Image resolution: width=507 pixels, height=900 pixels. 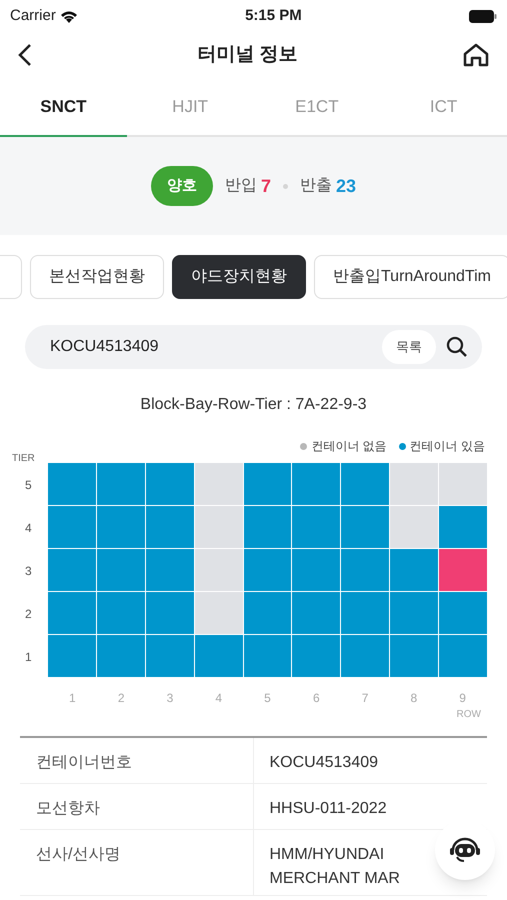 What do you see at coordinates (457, 347) in the screenshot?
I see `search-icon` at bounding box center [457, 347].